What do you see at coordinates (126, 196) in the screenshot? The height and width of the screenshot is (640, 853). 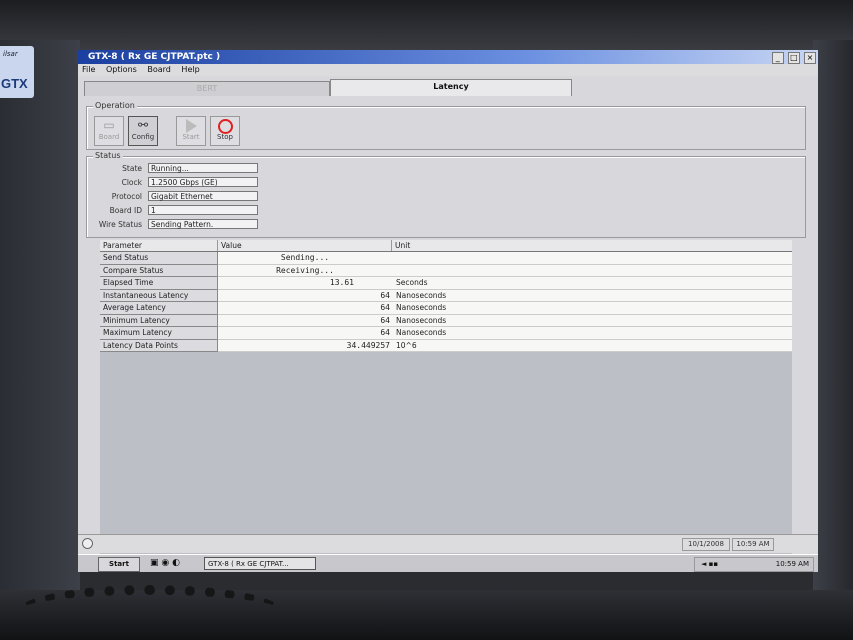 I see `status-protocol-label: Protocol` at bounding box center [126, 196].